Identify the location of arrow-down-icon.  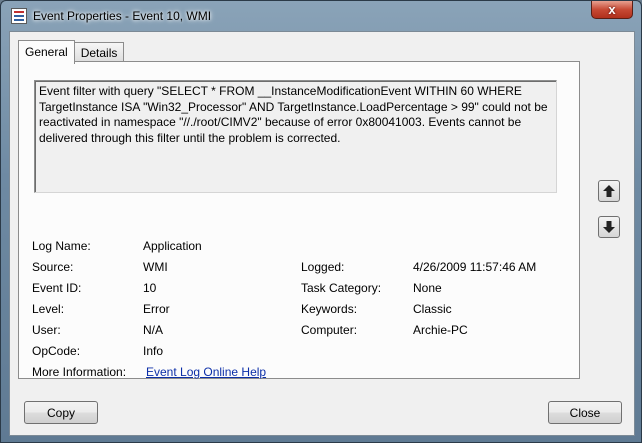
(609, 227).